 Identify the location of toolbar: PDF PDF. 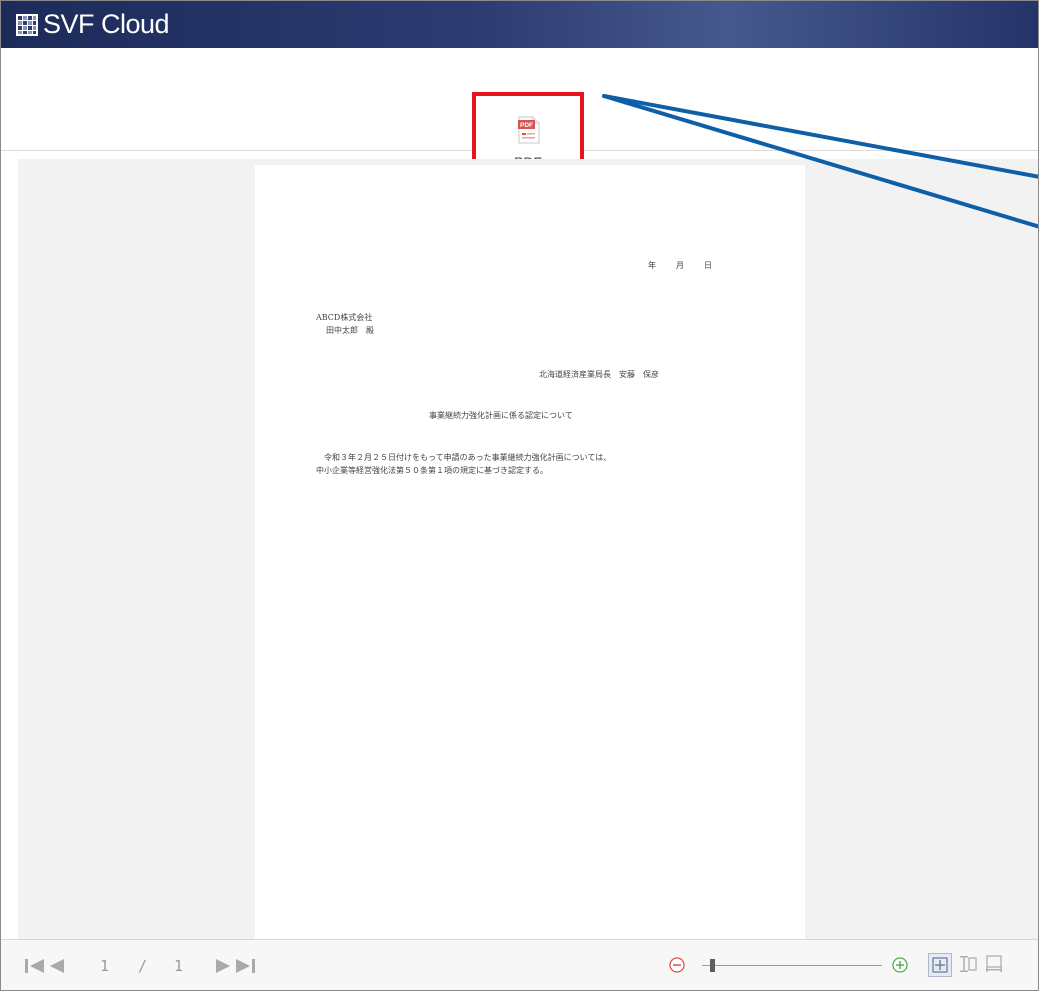
(519, 119).